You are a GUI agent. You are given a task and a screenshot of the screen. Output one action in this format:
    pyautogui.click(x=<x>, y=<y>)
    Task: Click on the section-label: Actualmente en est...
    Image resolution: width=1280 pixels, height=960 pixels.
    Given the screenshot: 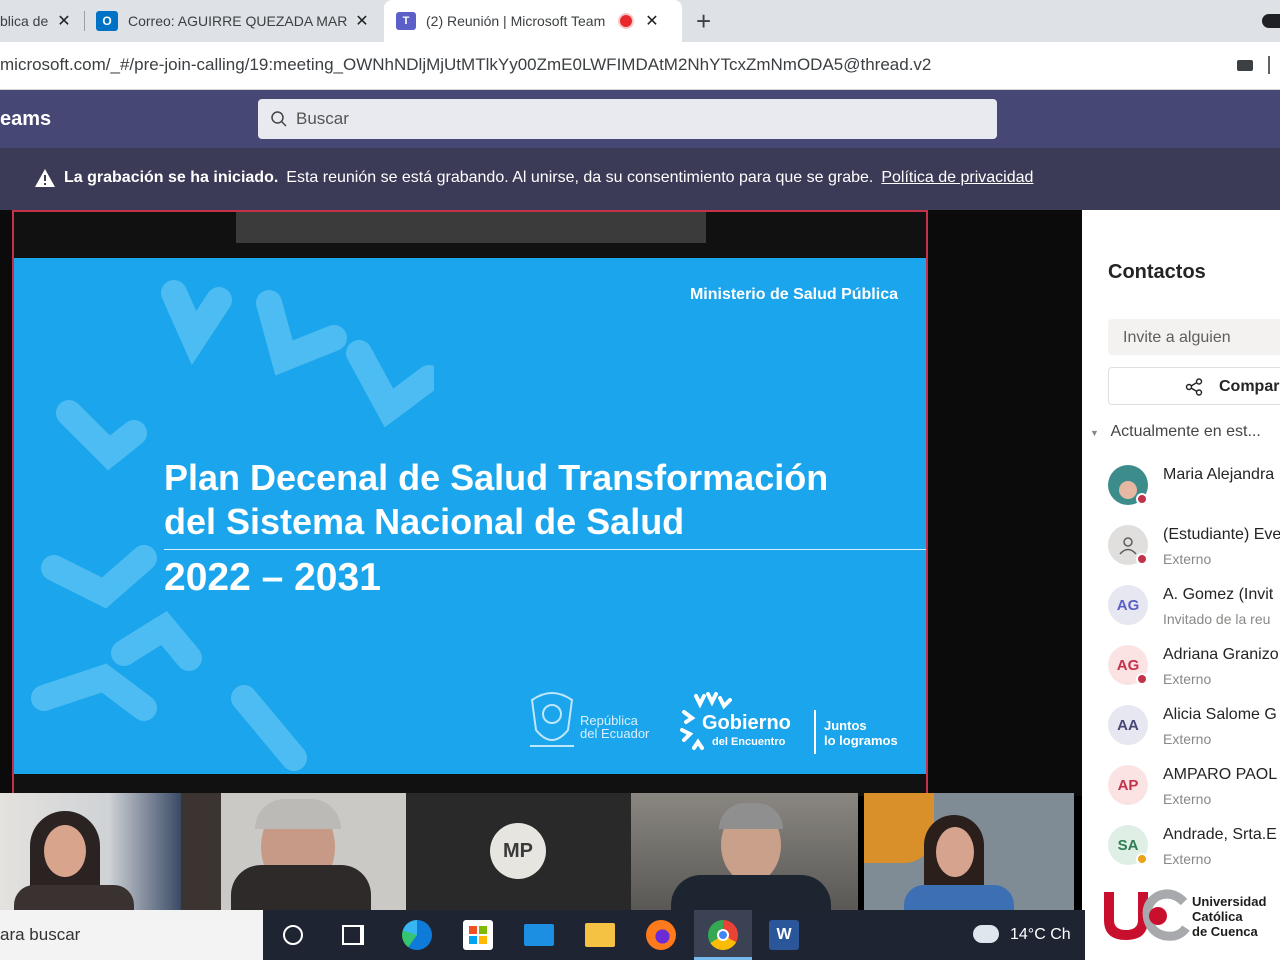 What is the action you would take?
    pyautogui.click(x=1185, y=431)
    